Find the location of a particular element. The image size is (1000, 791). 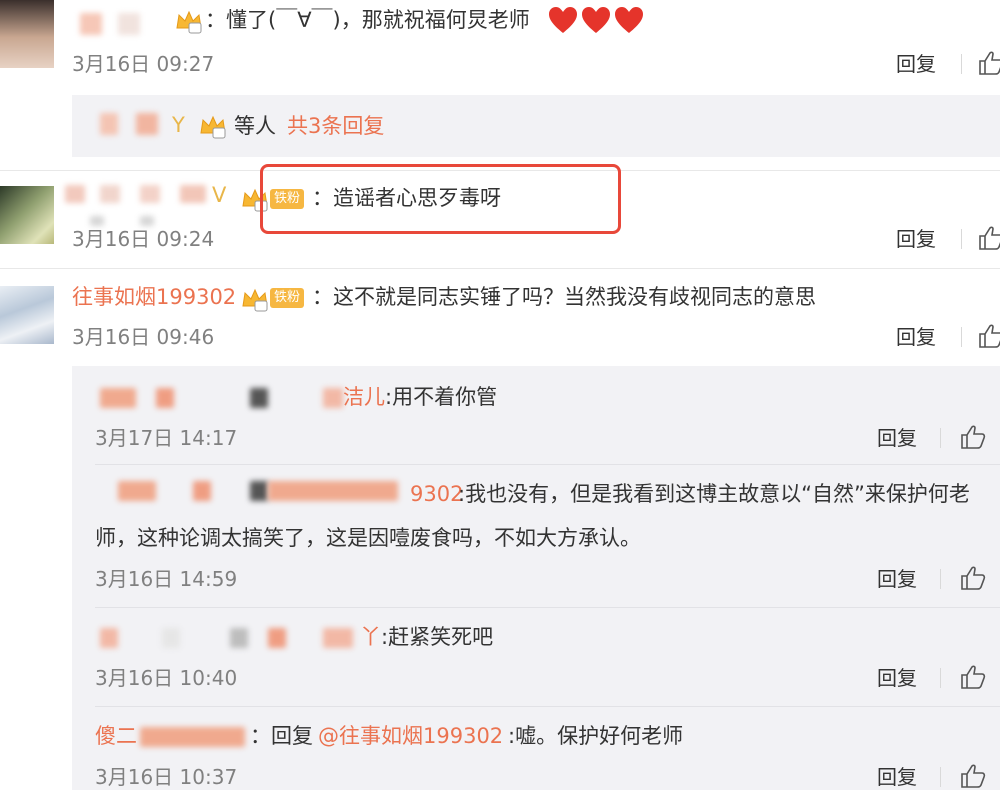

redacted-username: V is located at coordinates (219, 195).